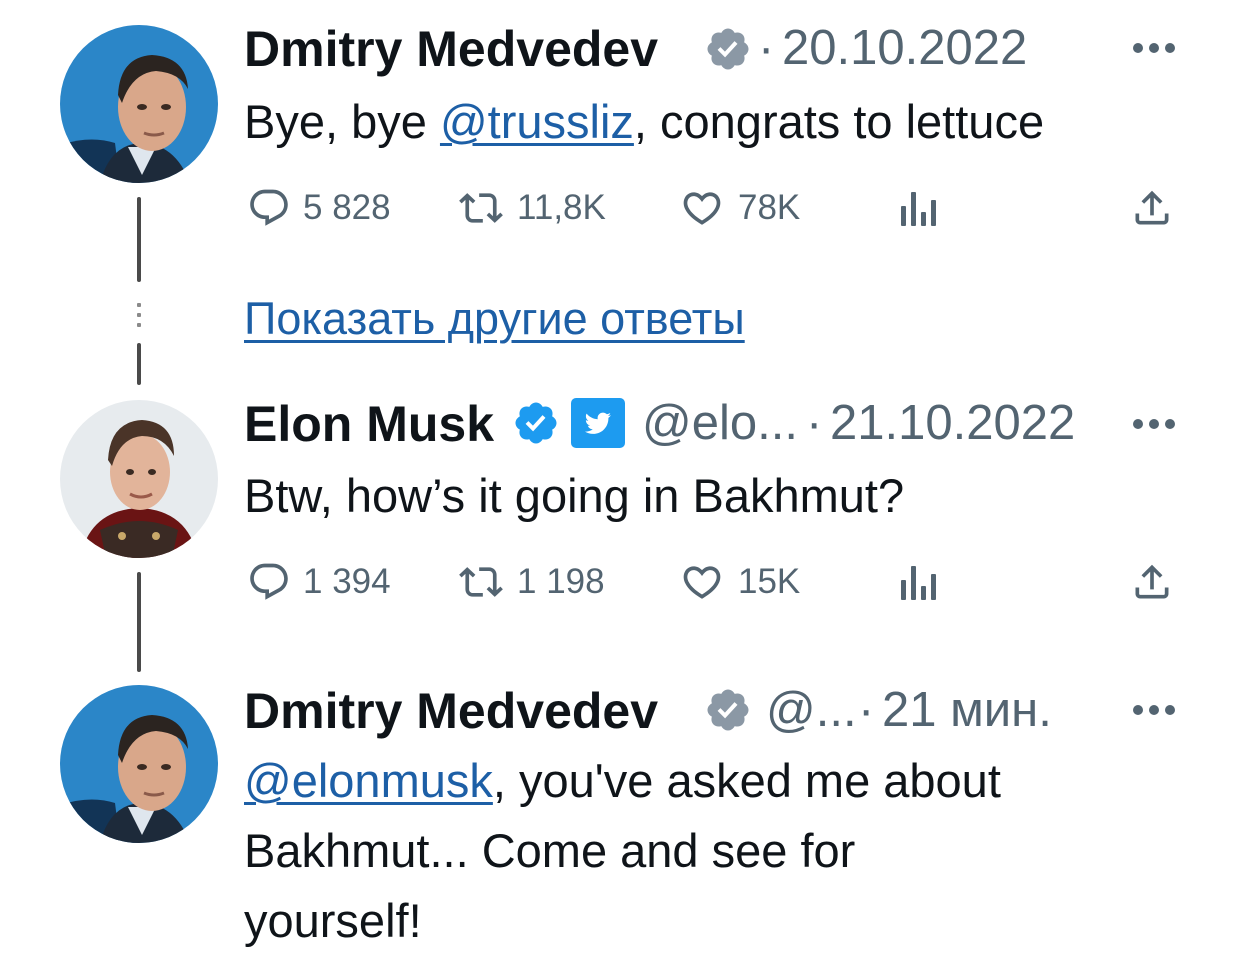  Describe the element at coordinates (368, 780) in the screenshot. I see `mention-link: @elonmusk` at that location.